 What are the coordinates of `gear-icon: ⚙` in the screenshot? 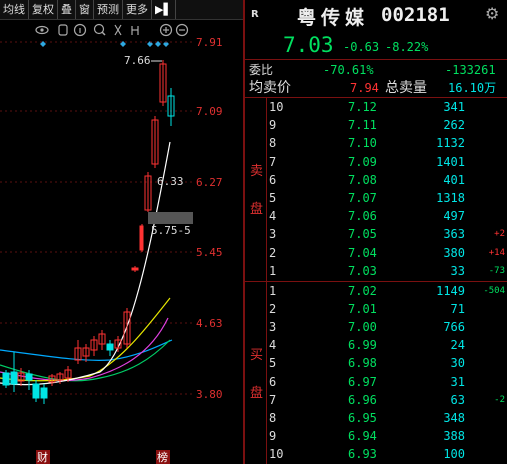 It's located at (492, 13).